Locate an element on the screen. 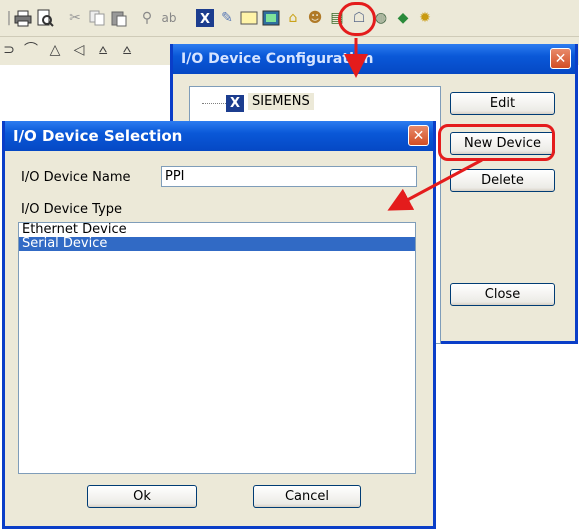  find-icon: ⚲ is located at coordinates (147, 18).